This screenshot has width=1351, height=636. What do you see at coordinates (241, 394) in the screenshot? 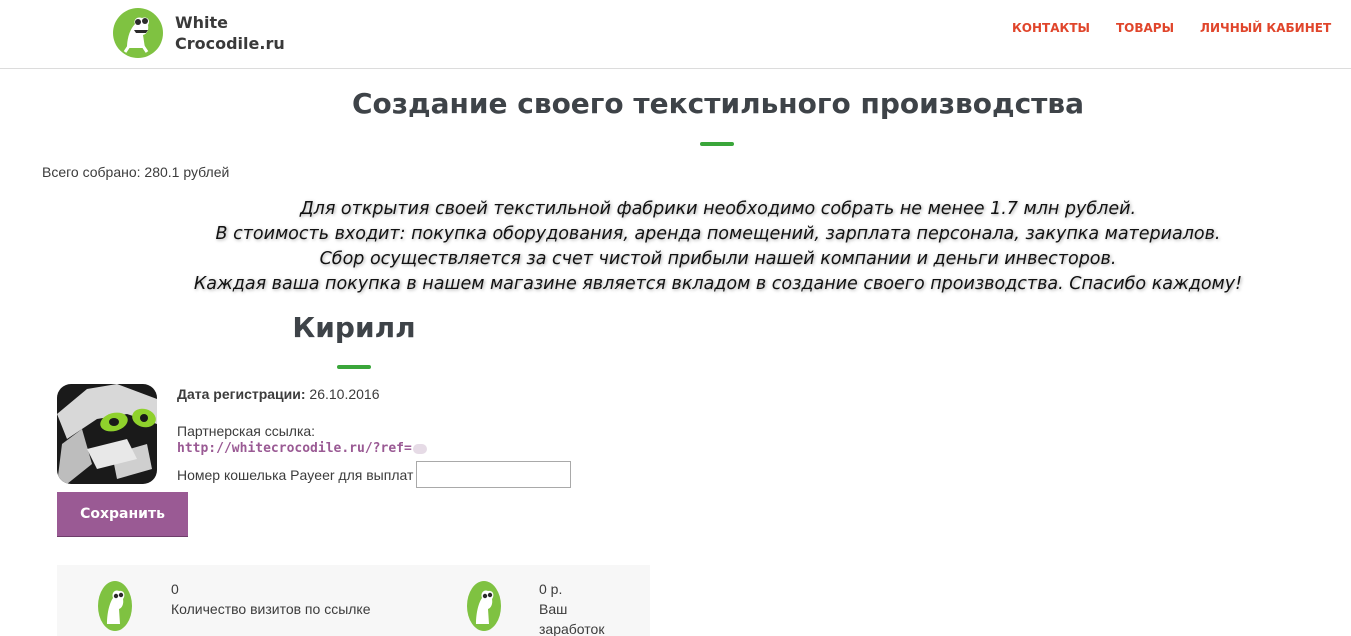
I see `reg-label: Дата регистрации:` at bounding box center [241, 394].